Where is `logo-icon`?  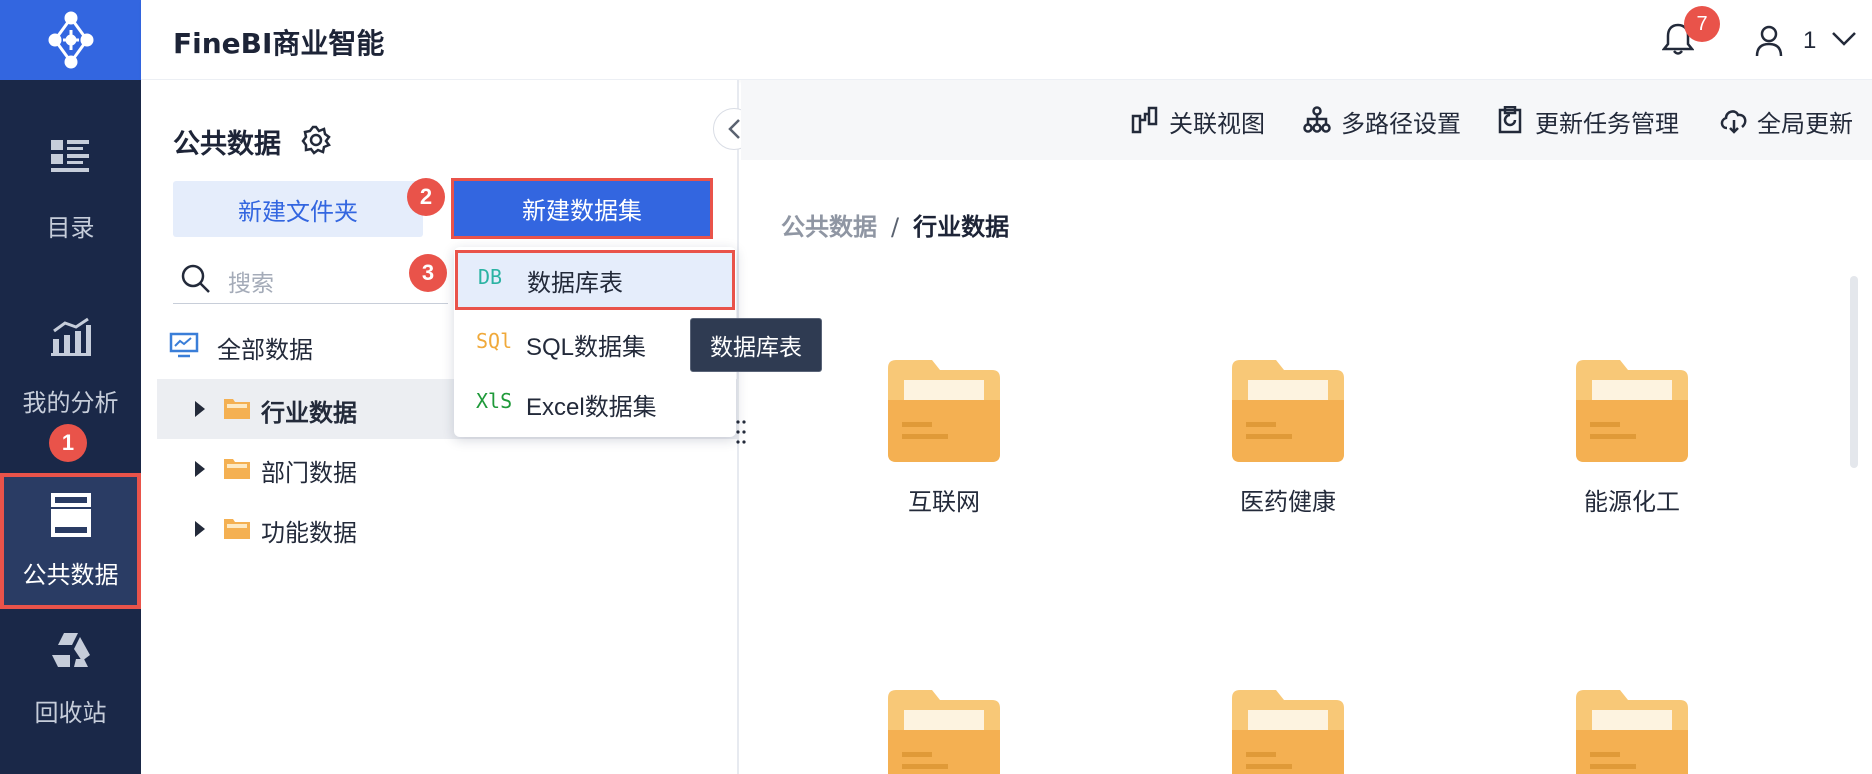 logo-icon is located at coordinates (70, 40).